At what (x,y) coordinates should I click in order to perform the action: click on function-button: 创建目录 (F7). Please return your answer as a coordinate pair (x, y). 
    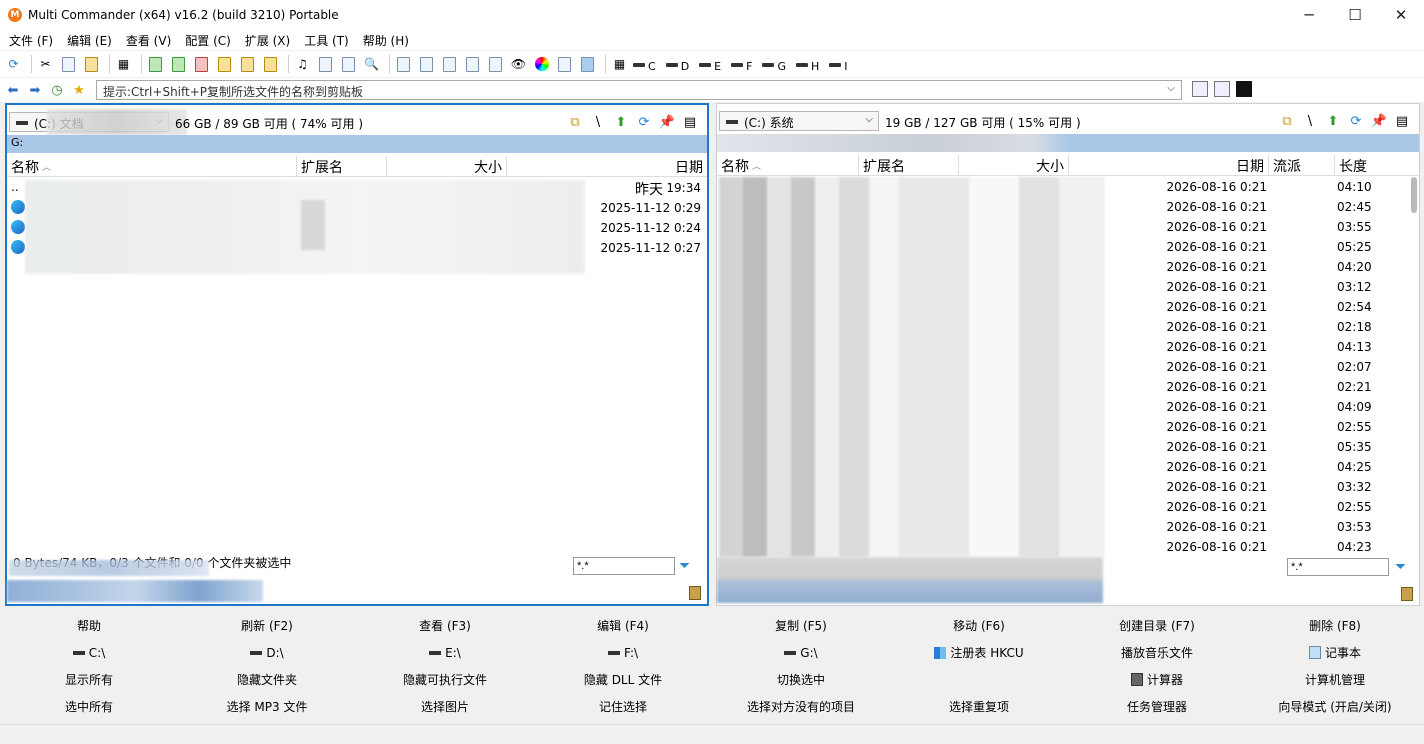
    Looking at the image, I should click on (1157, 625).